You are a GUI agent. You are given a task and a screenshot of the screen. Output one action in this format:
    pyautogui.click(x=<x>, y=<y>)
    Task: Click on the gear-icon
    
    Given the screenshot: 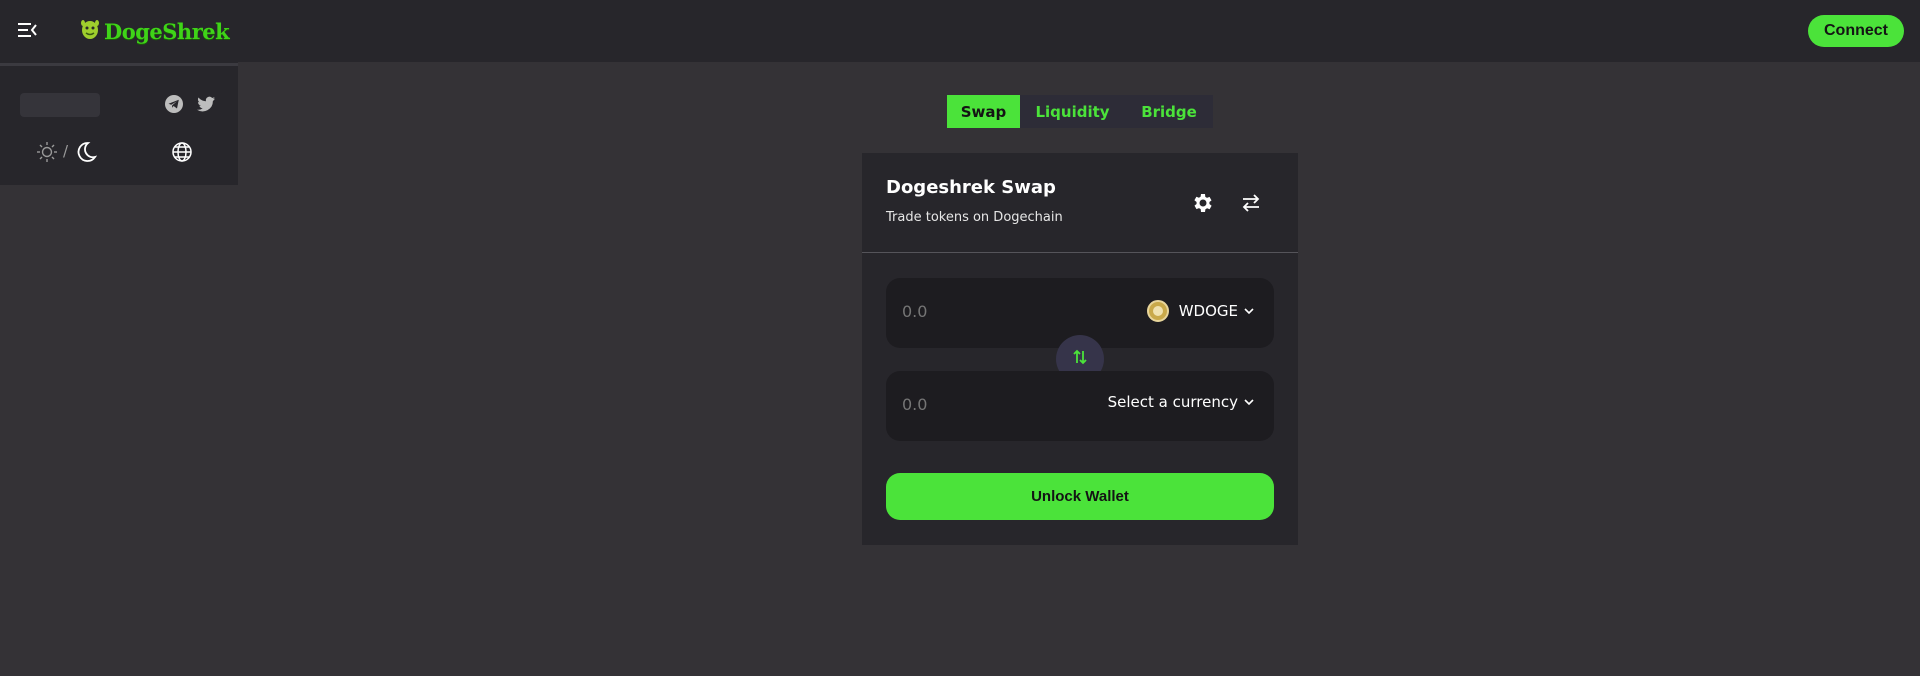 What is the action you would take?
    pyautogui.click(x=1203, y=203)
    